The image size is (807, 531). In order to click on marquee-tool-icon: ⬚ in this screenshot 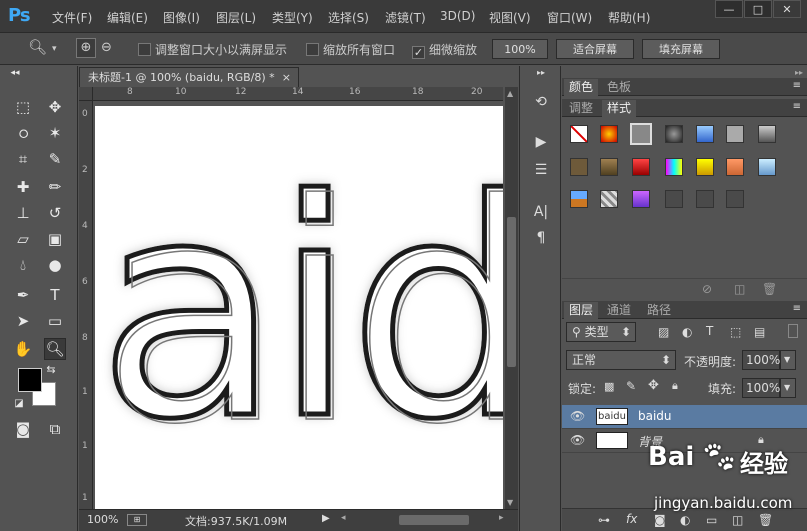, I will do `click(23, 107)`.